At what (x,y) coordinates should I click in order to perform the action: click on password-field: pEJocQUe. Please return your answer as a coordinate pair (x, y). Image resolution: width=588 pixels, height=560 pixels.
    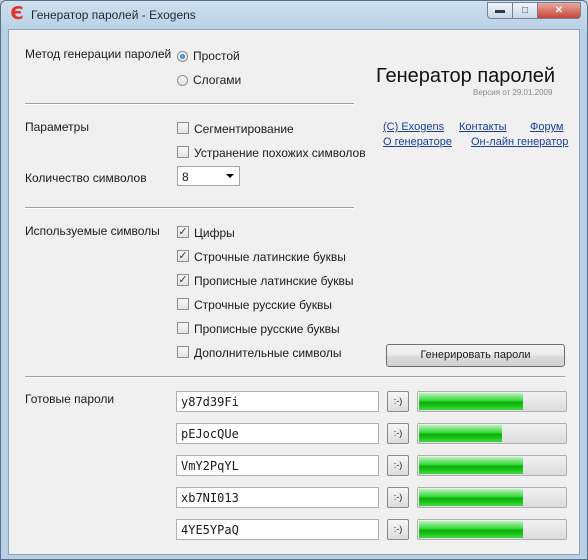
    Looking at the image, I should click on (277, 433).